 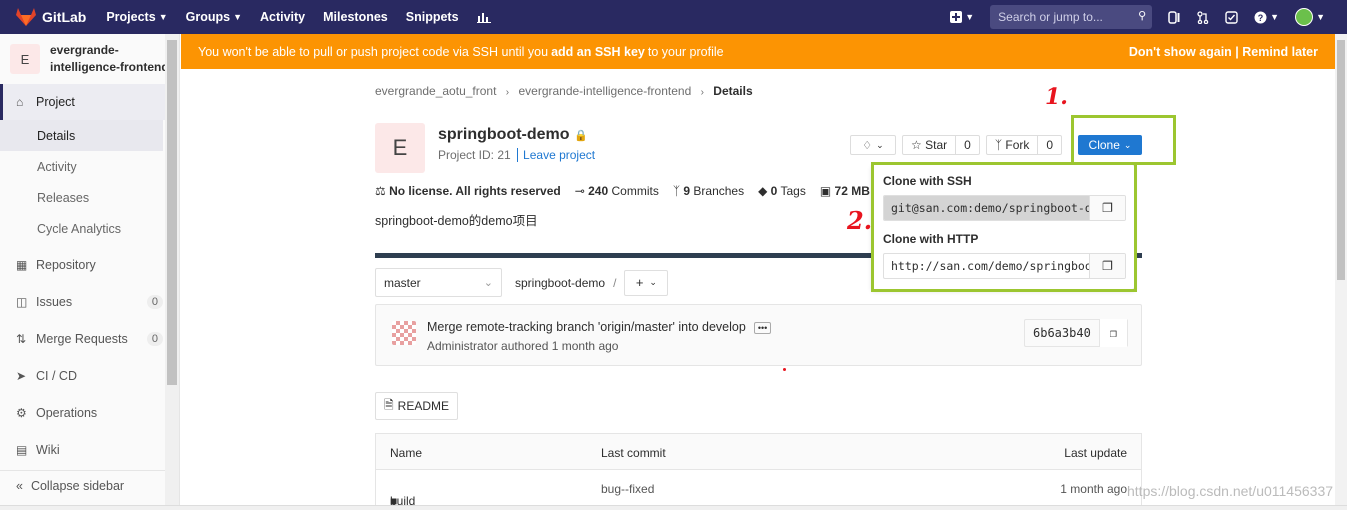 What do you see at coordinates (89, 102) in the screenshot?
I see `sidebar-item-project: ⌂ Project` at bounding box center [89, 102].